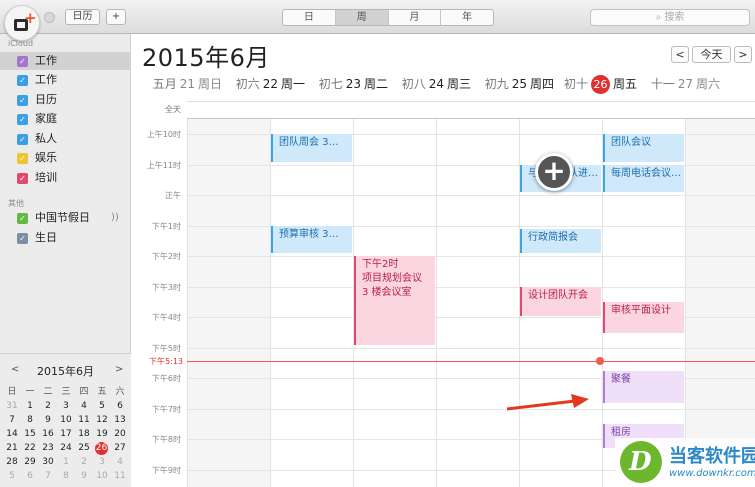  I want to click on add-icon: +, so click(554, 172).